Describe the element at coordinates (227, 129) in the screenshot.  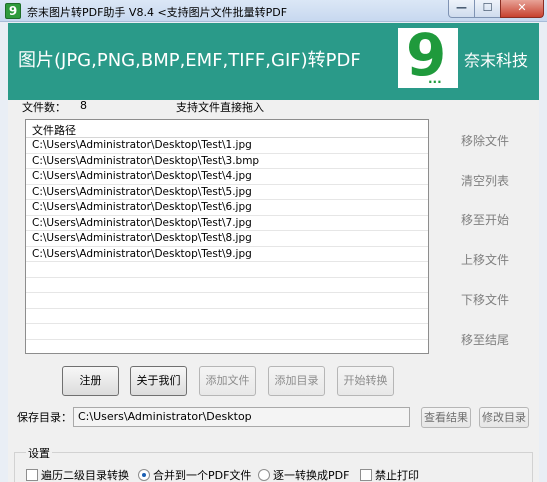
I see `column-header-file-path: 文件路径` at that location.